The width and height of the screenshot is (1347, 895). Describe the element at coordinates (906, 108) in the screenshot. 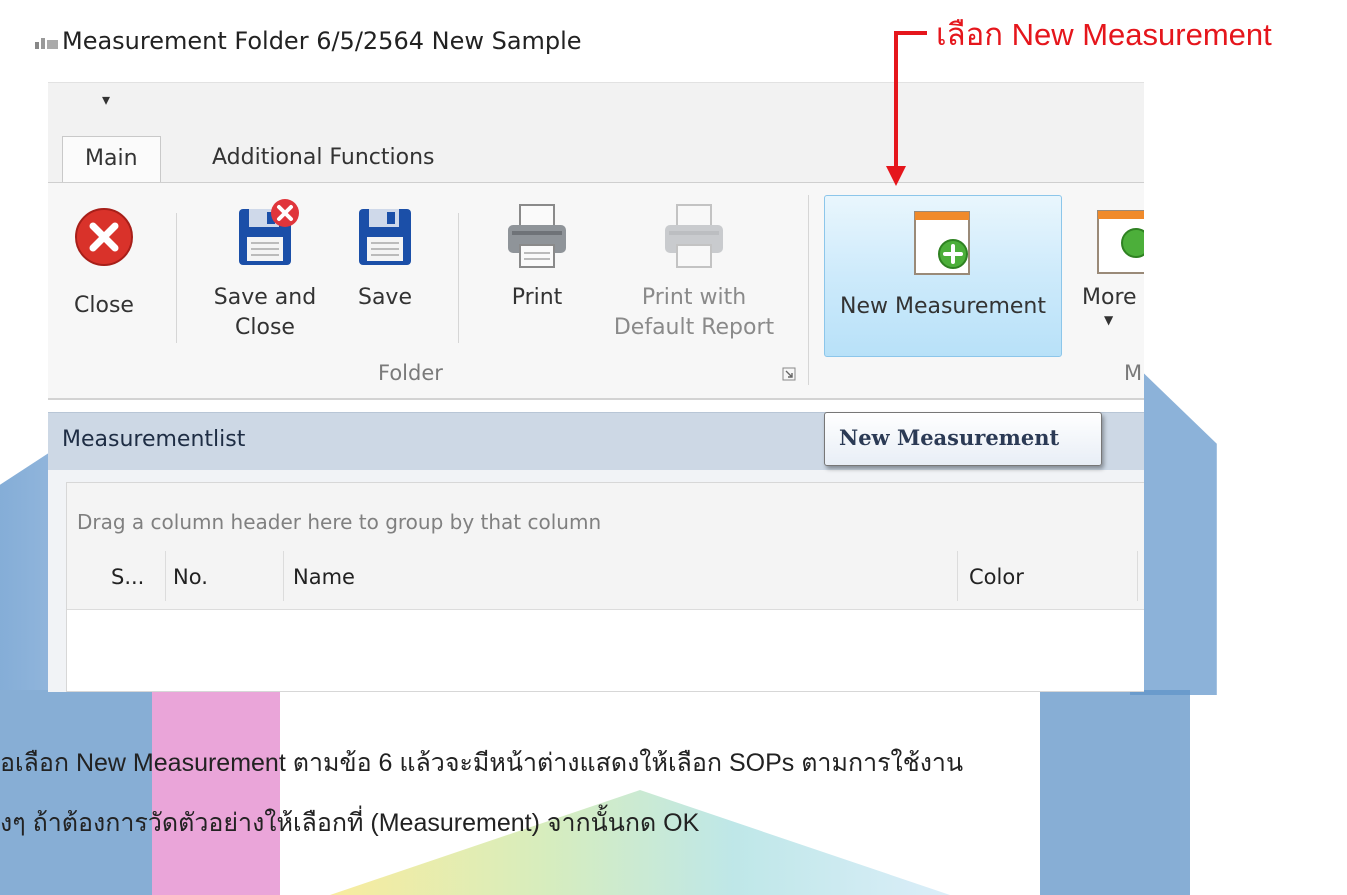

I see `annotation-arrow` at that location.